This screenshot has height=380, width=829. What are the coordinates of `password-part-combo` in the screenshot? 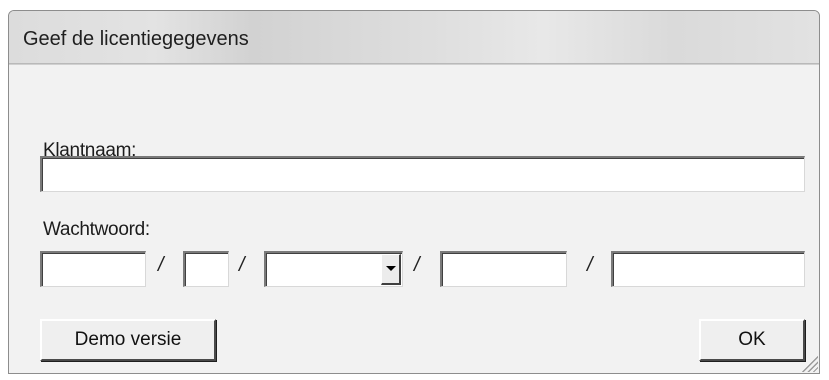 It's located at (333, 269).